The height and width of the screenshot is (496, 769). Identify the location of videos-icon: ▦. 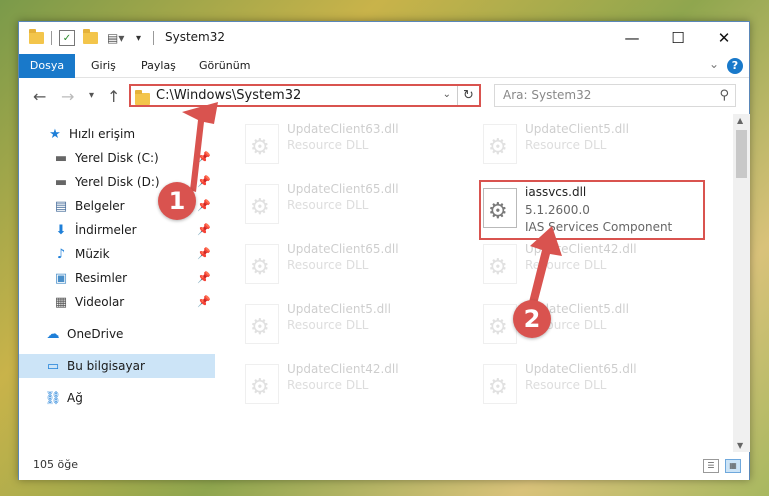
(61, 302).